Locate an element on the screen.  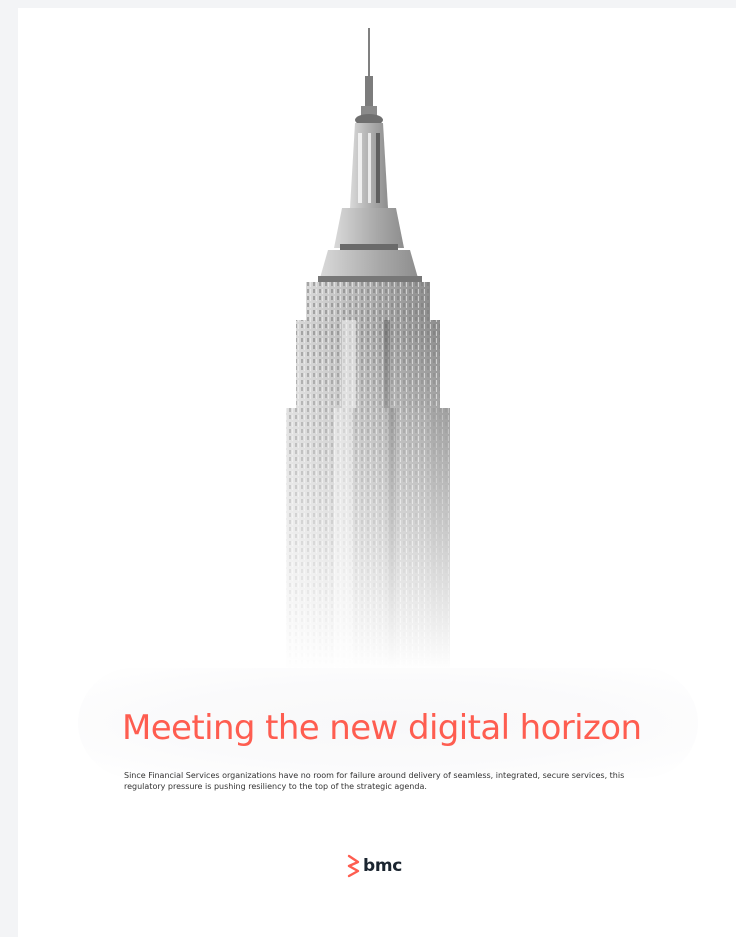
bmc-logo: bmc is located at coordinates (374, 866).